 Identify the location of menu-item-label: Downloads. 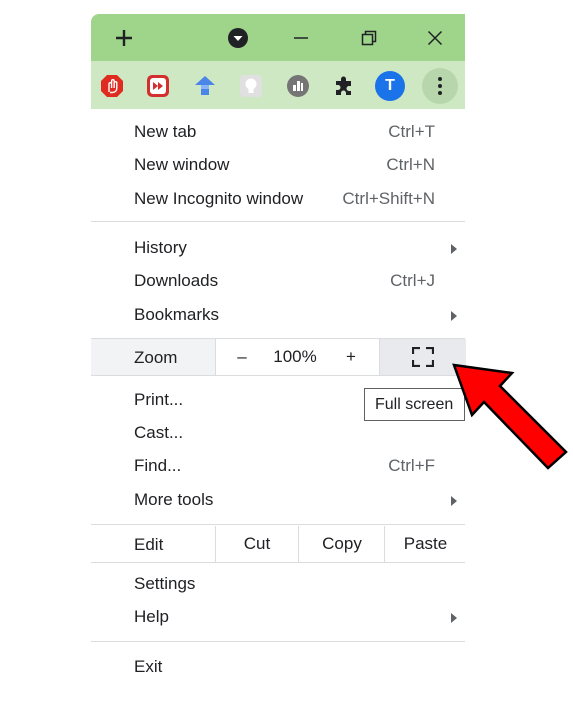
(176, 280).